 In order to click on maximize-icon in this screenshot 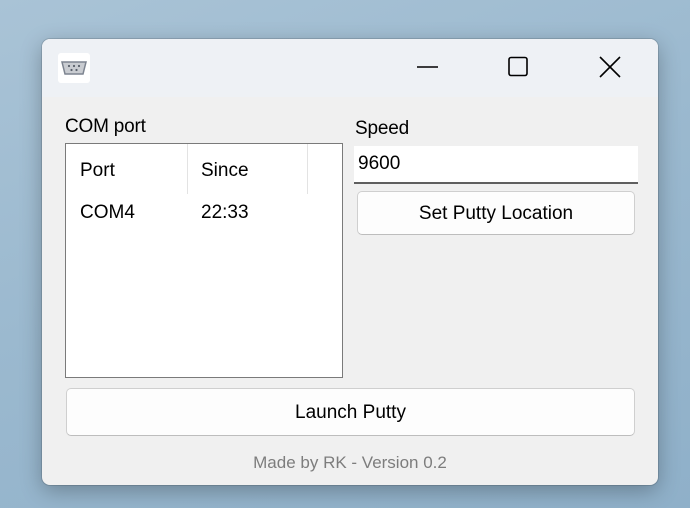, I will do `click(518, 66)`.